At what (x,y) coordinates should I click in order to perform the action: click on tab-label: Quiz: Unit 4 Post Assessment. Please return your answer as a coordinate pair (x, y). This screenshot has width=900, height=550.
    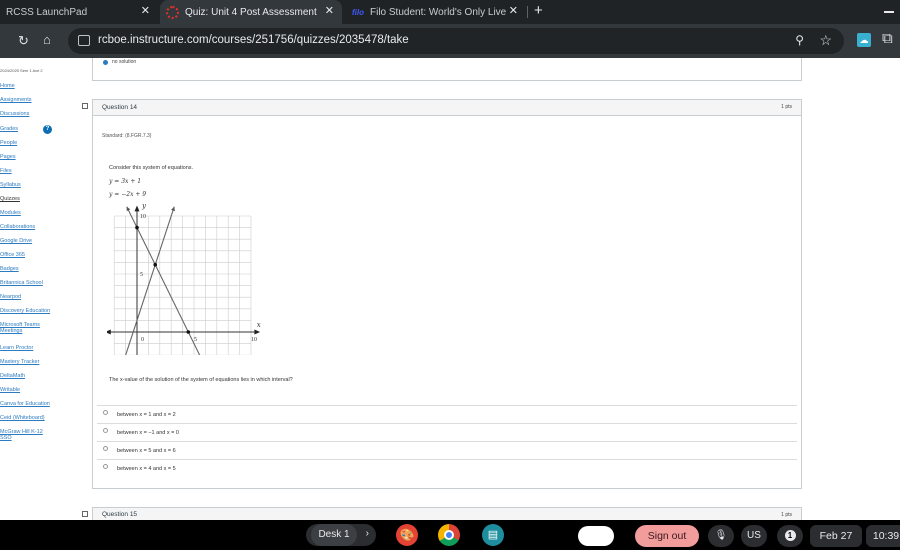
    Looking at the image, I should click on (251, 12).